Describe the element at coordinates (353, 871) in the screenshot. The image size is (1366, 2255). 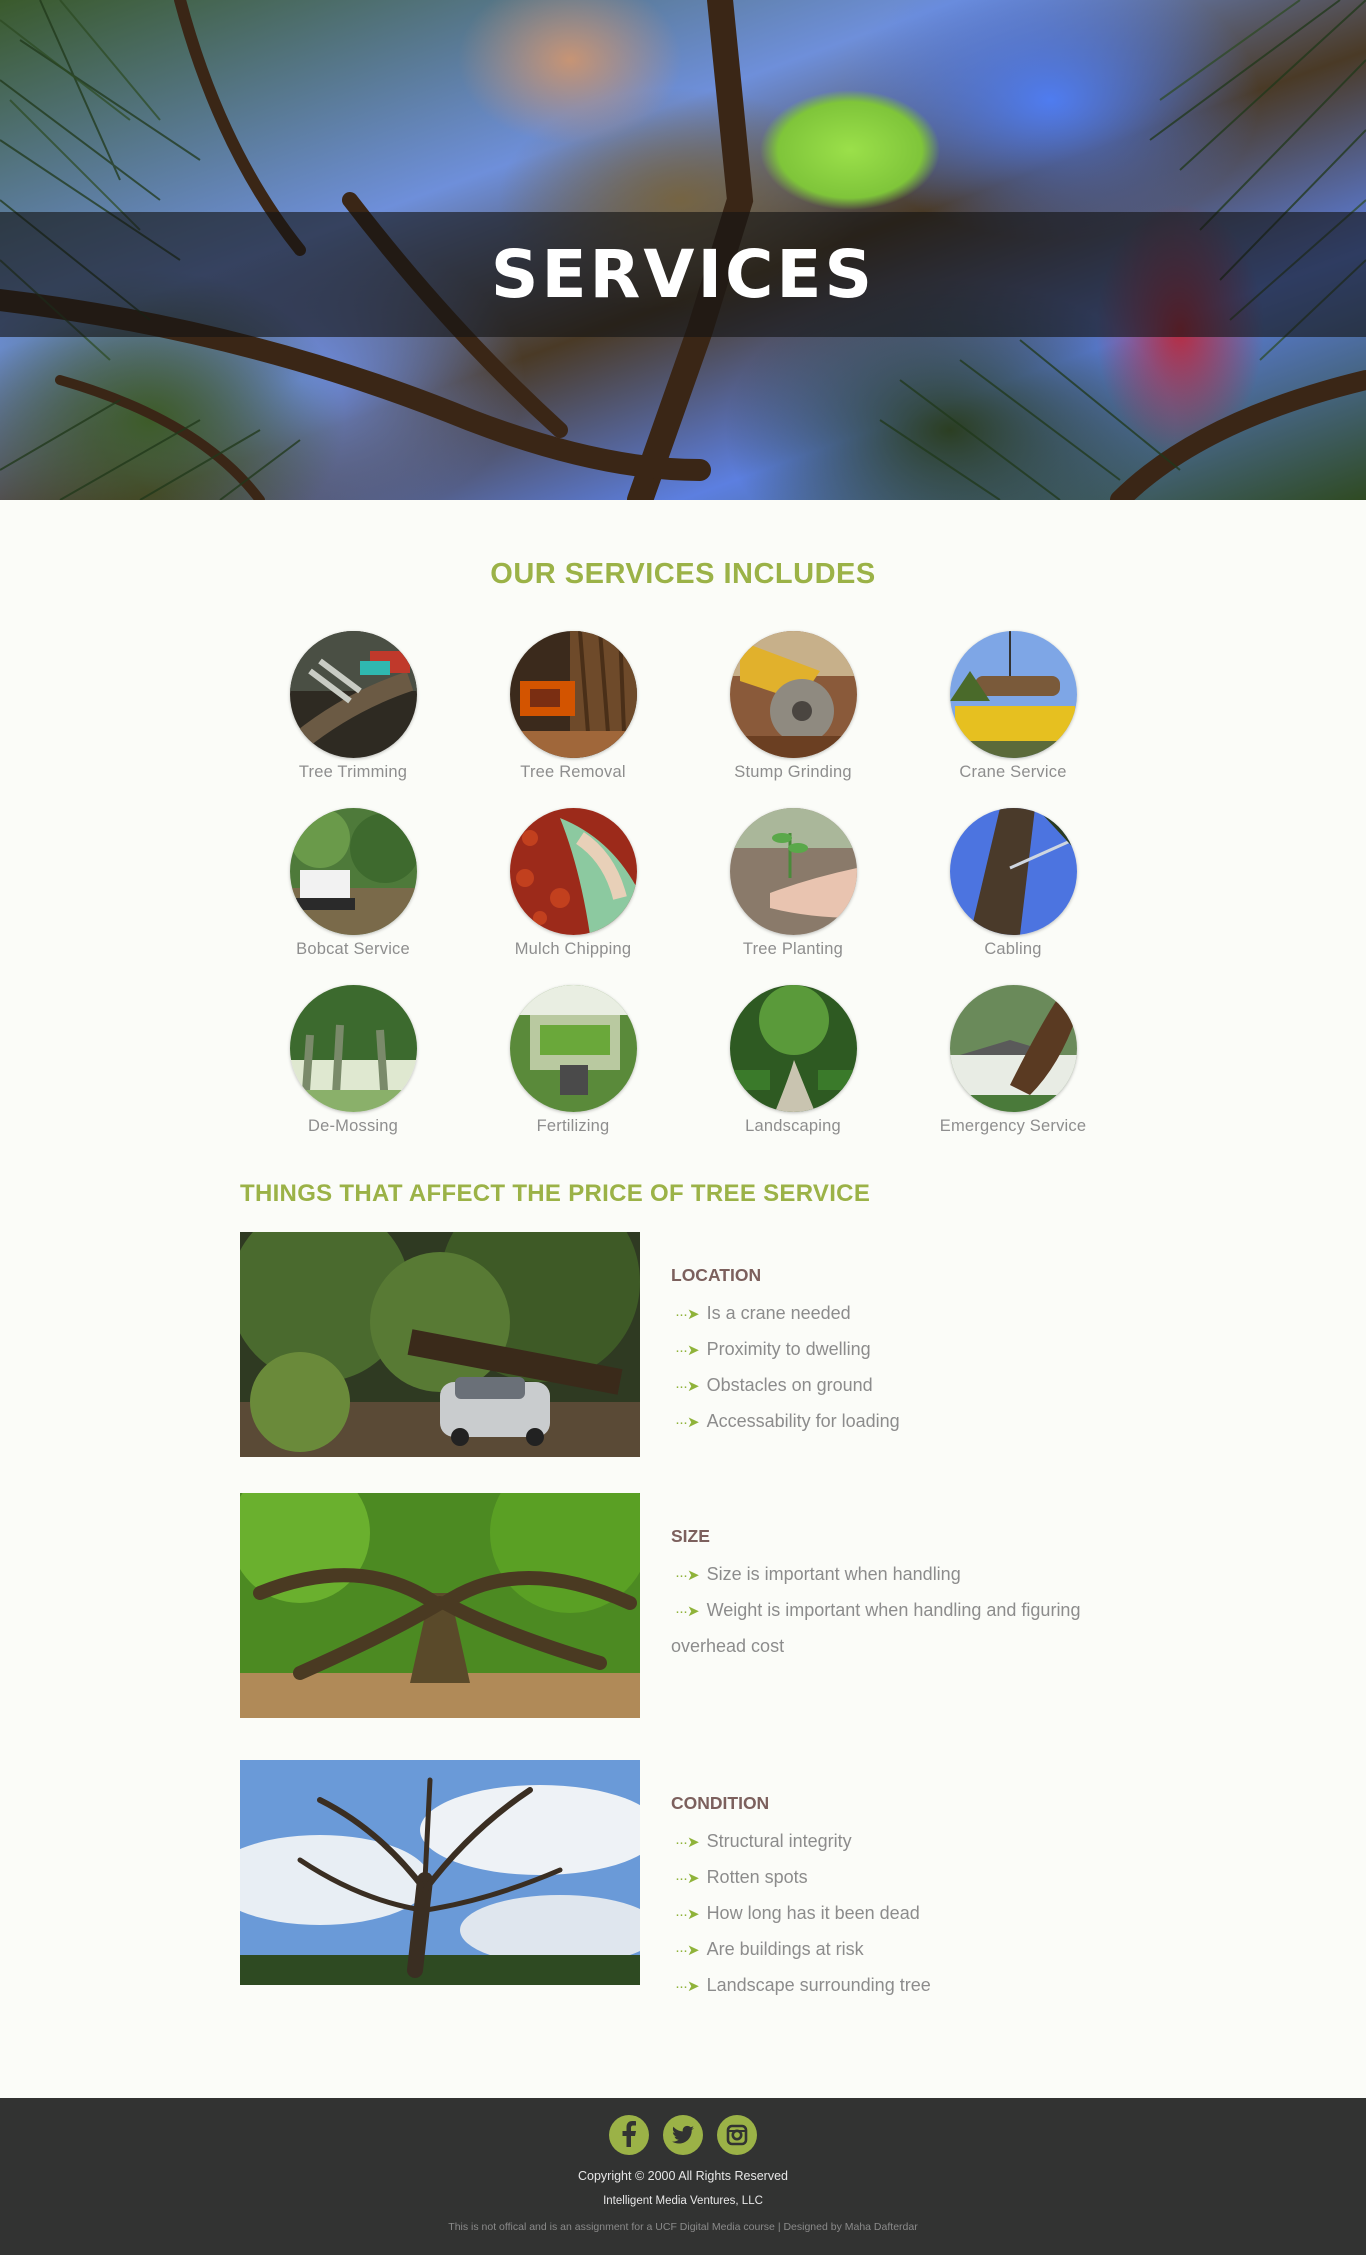
I see `bobcat-service-photo` at that location.